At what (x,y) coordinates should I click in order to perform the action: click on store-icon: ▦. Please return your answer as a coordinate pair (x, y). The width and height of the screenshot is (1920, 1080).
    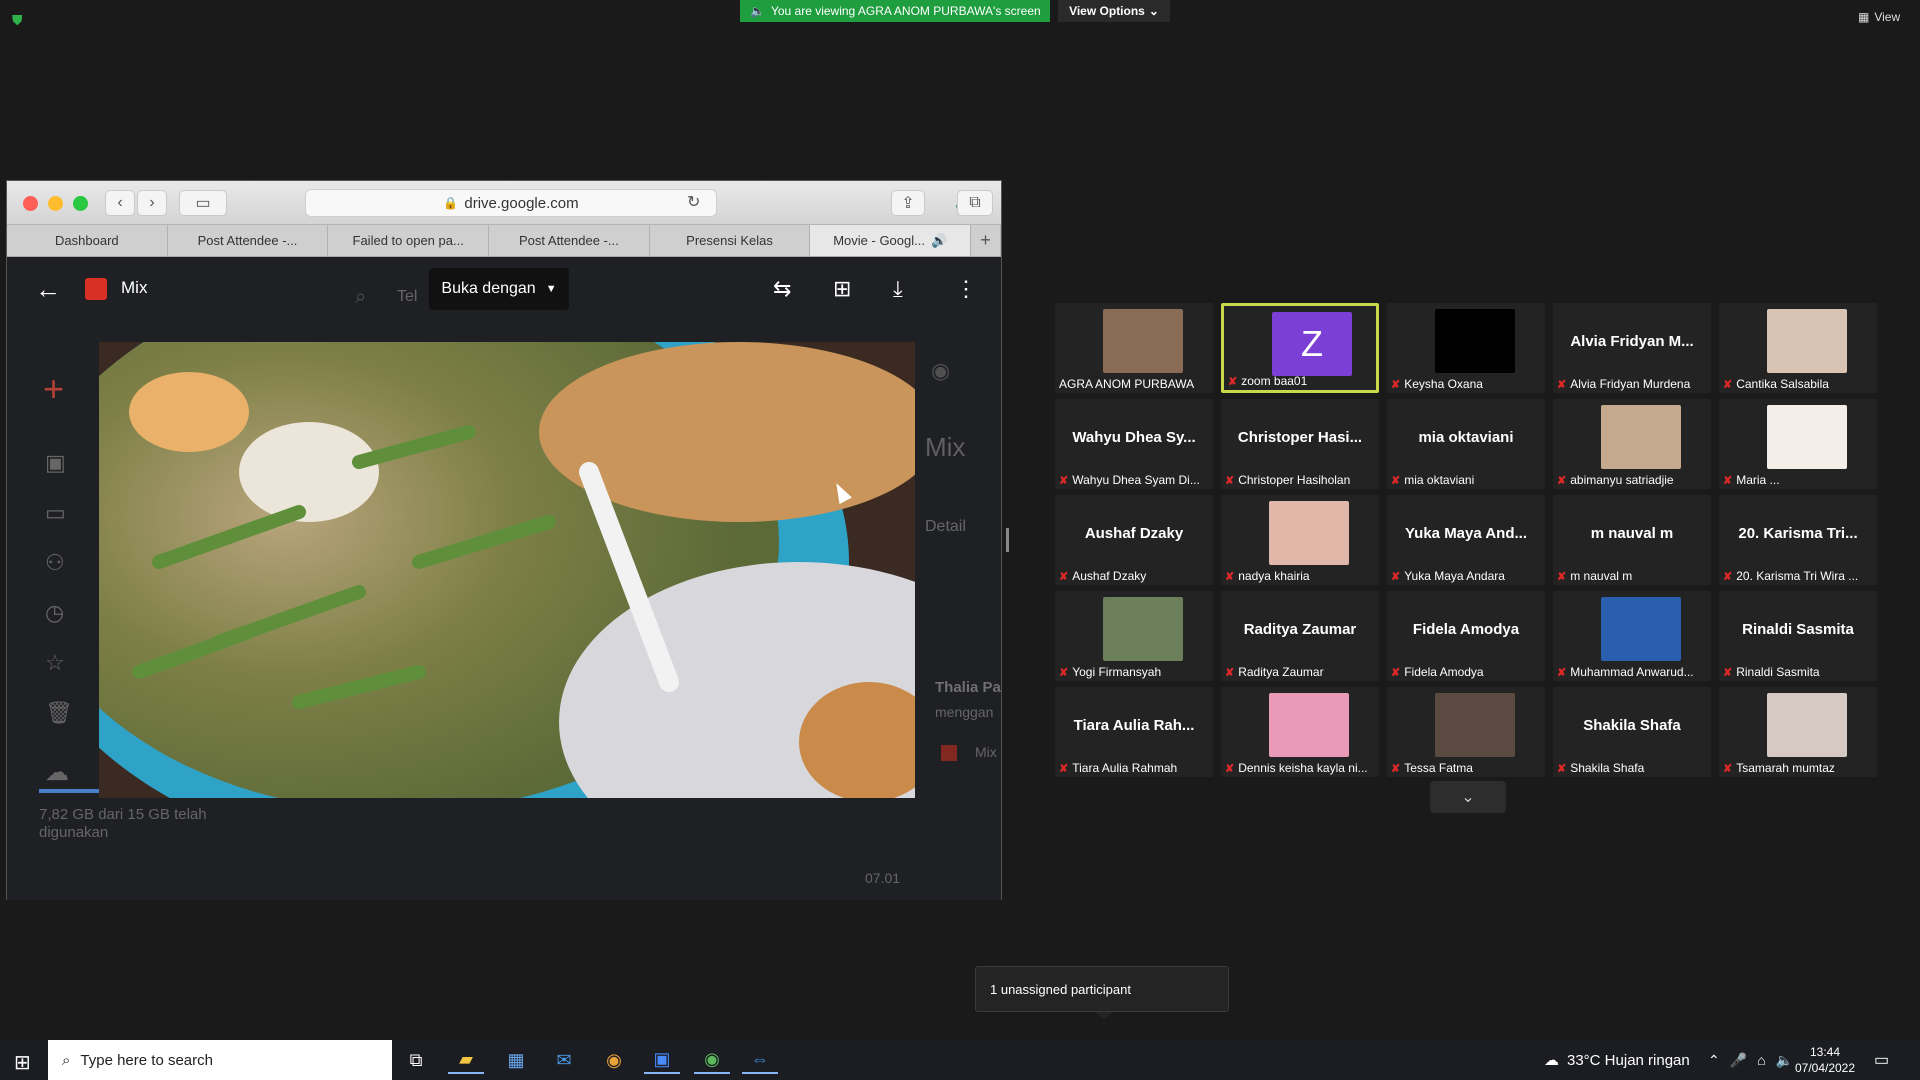
    Looking at the image, I should click on (516, 1060).